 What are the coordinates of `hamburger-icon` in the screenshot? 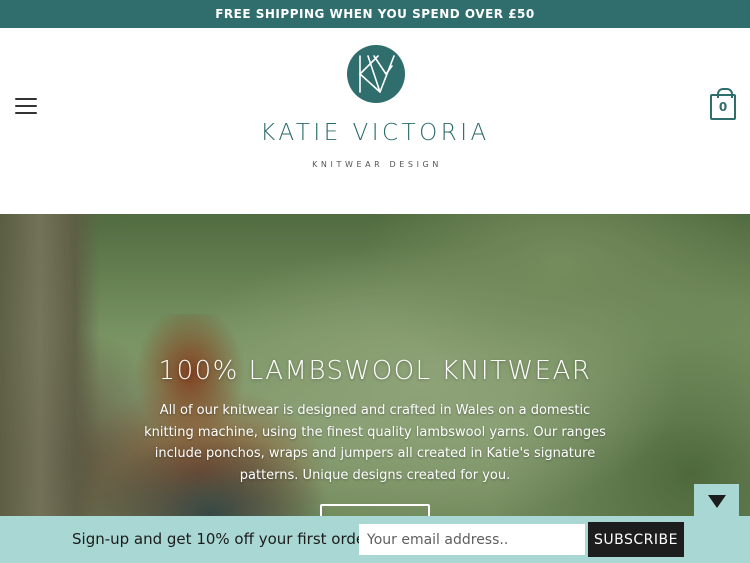 It's located at (26, 106).